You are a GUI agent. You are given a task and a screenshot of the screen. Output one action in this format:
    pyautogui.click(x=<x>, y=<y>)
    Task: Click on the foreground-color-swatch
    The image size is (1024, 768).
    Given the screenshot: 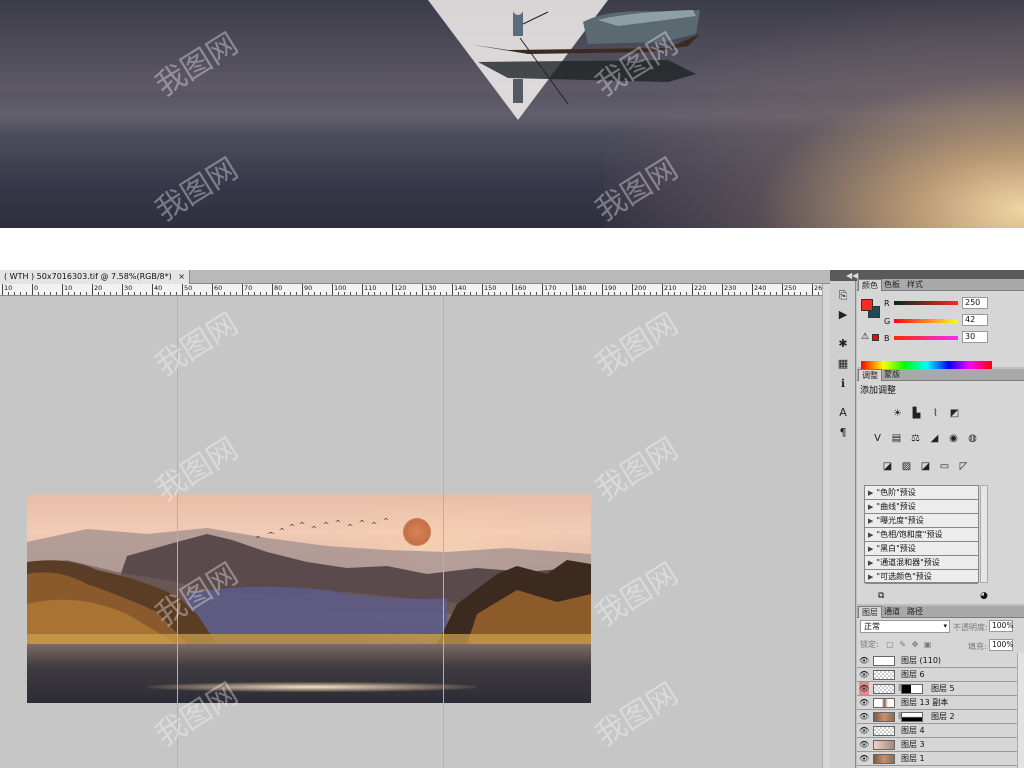 What is the action you would take?
    pyautogui.click(x=867, y=305)
    